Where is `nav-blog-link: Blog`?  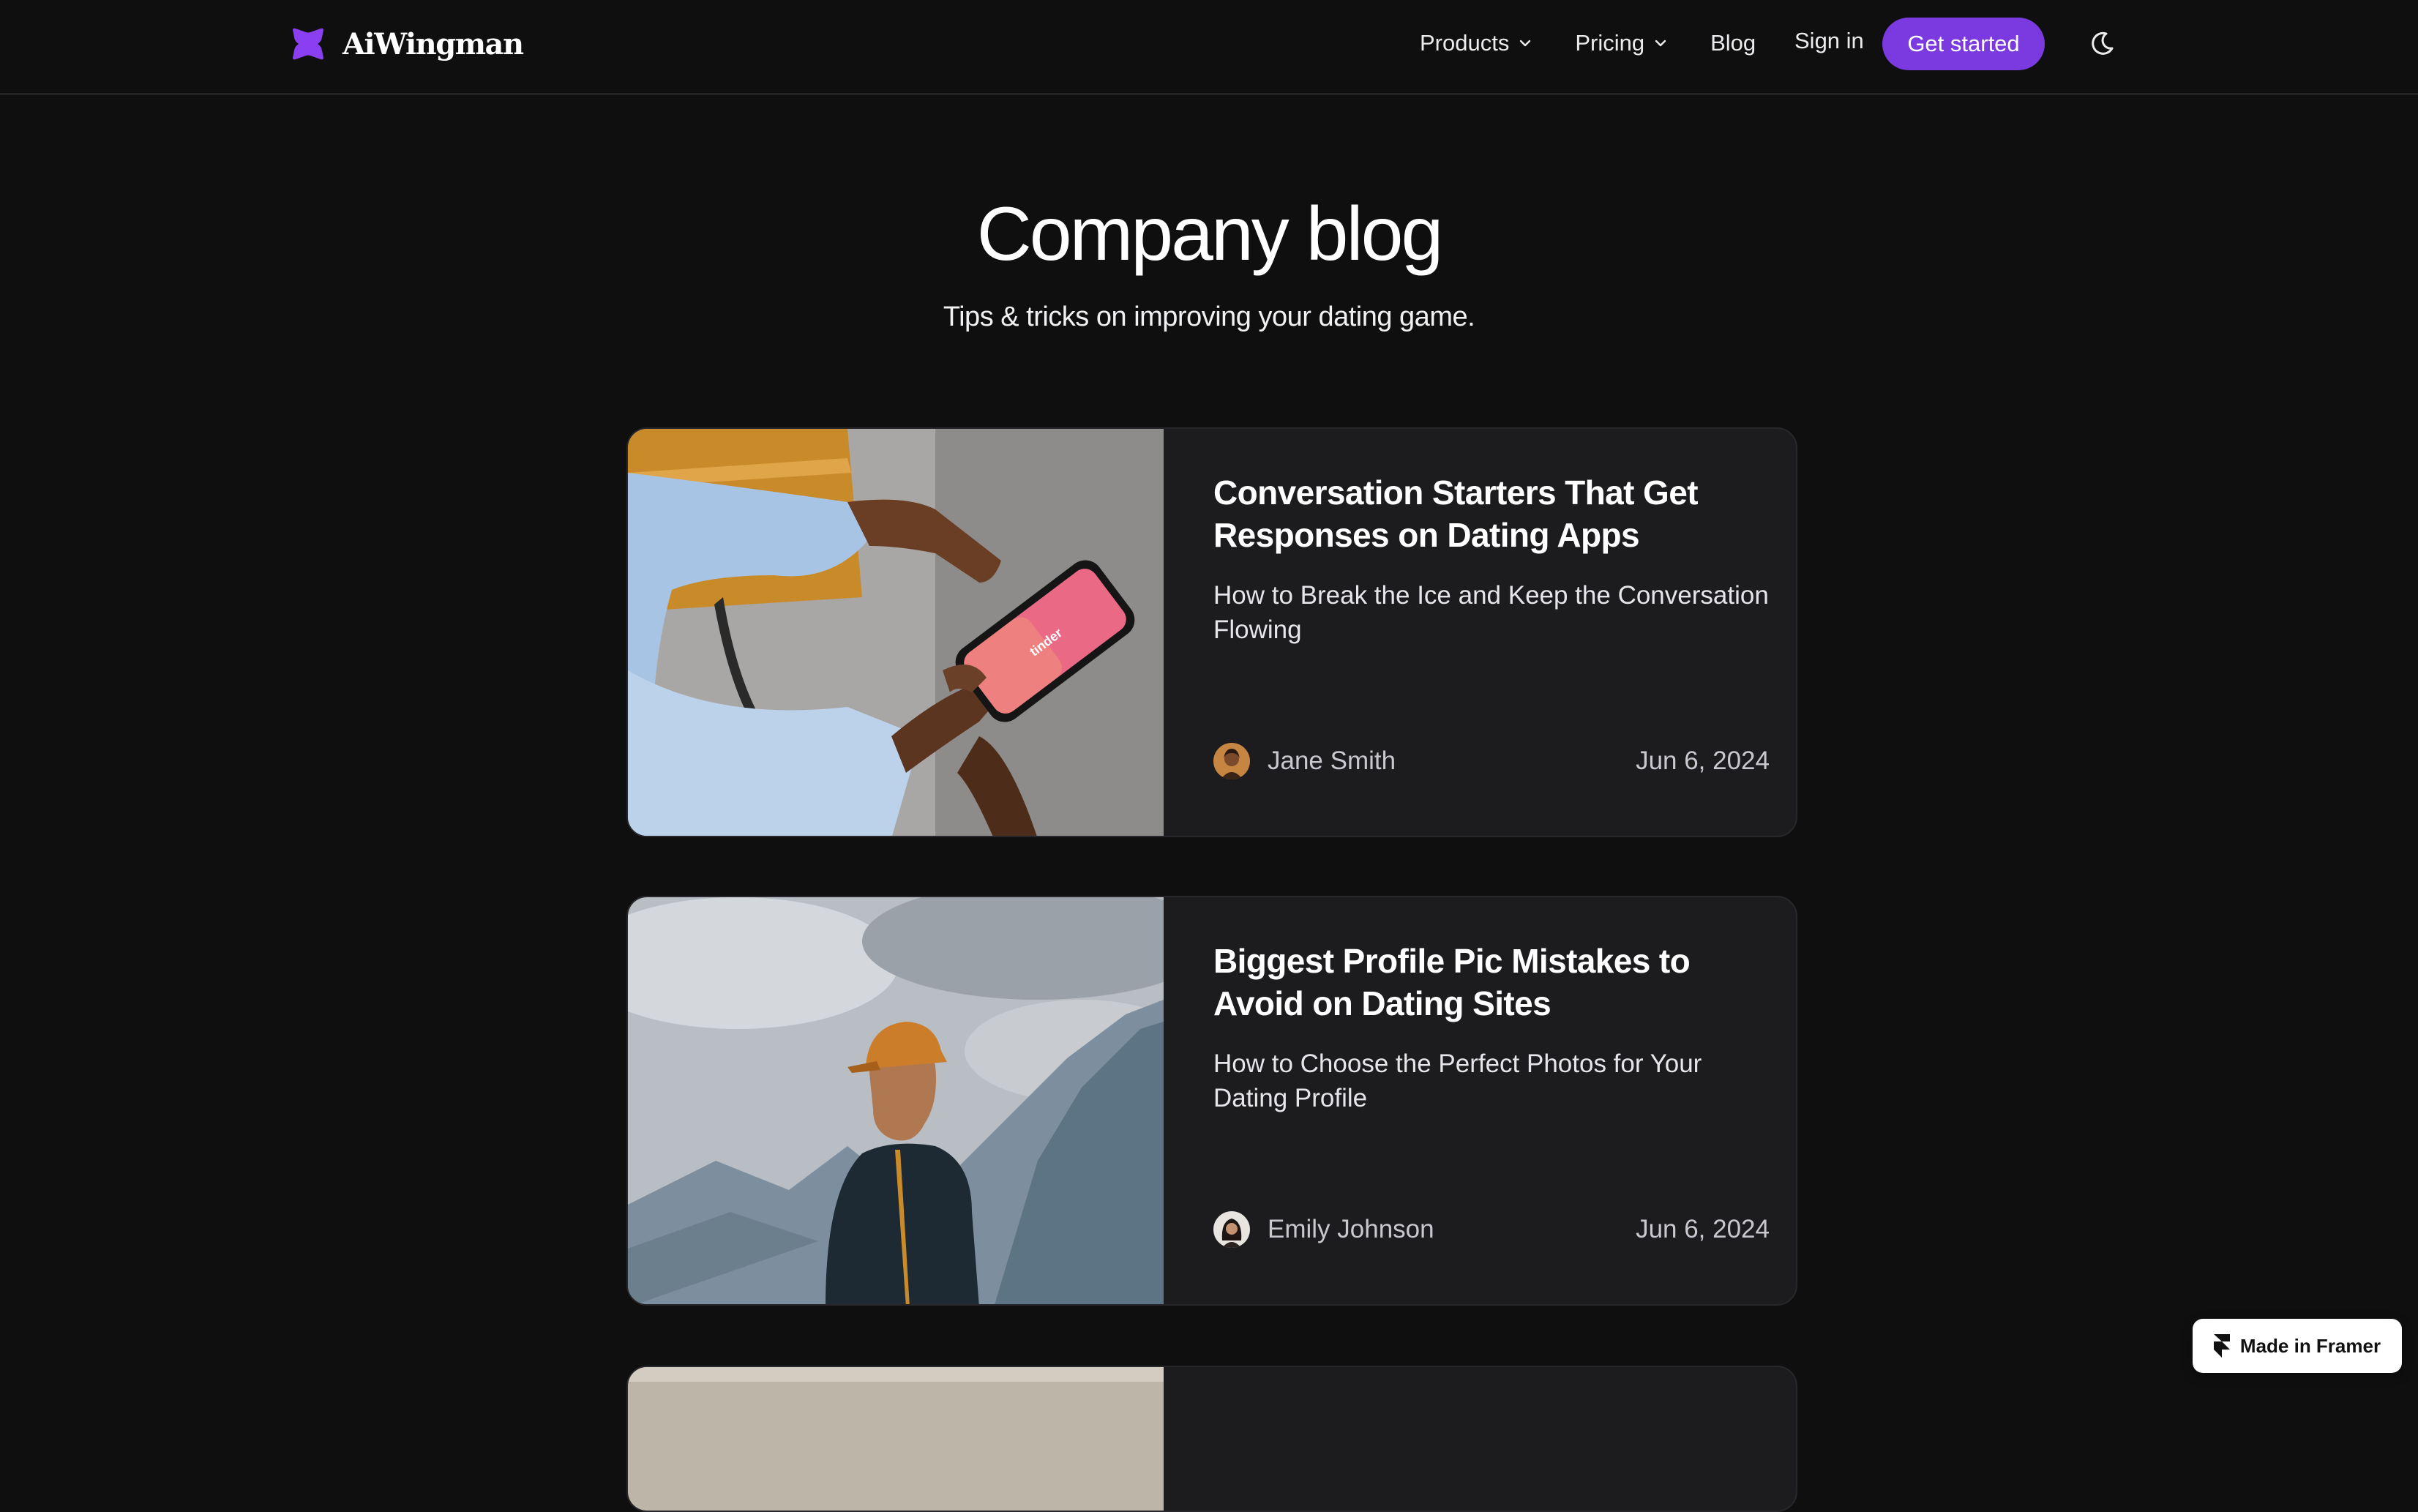
nav-blog-link: Blog is located at coordinates (1733, 43).